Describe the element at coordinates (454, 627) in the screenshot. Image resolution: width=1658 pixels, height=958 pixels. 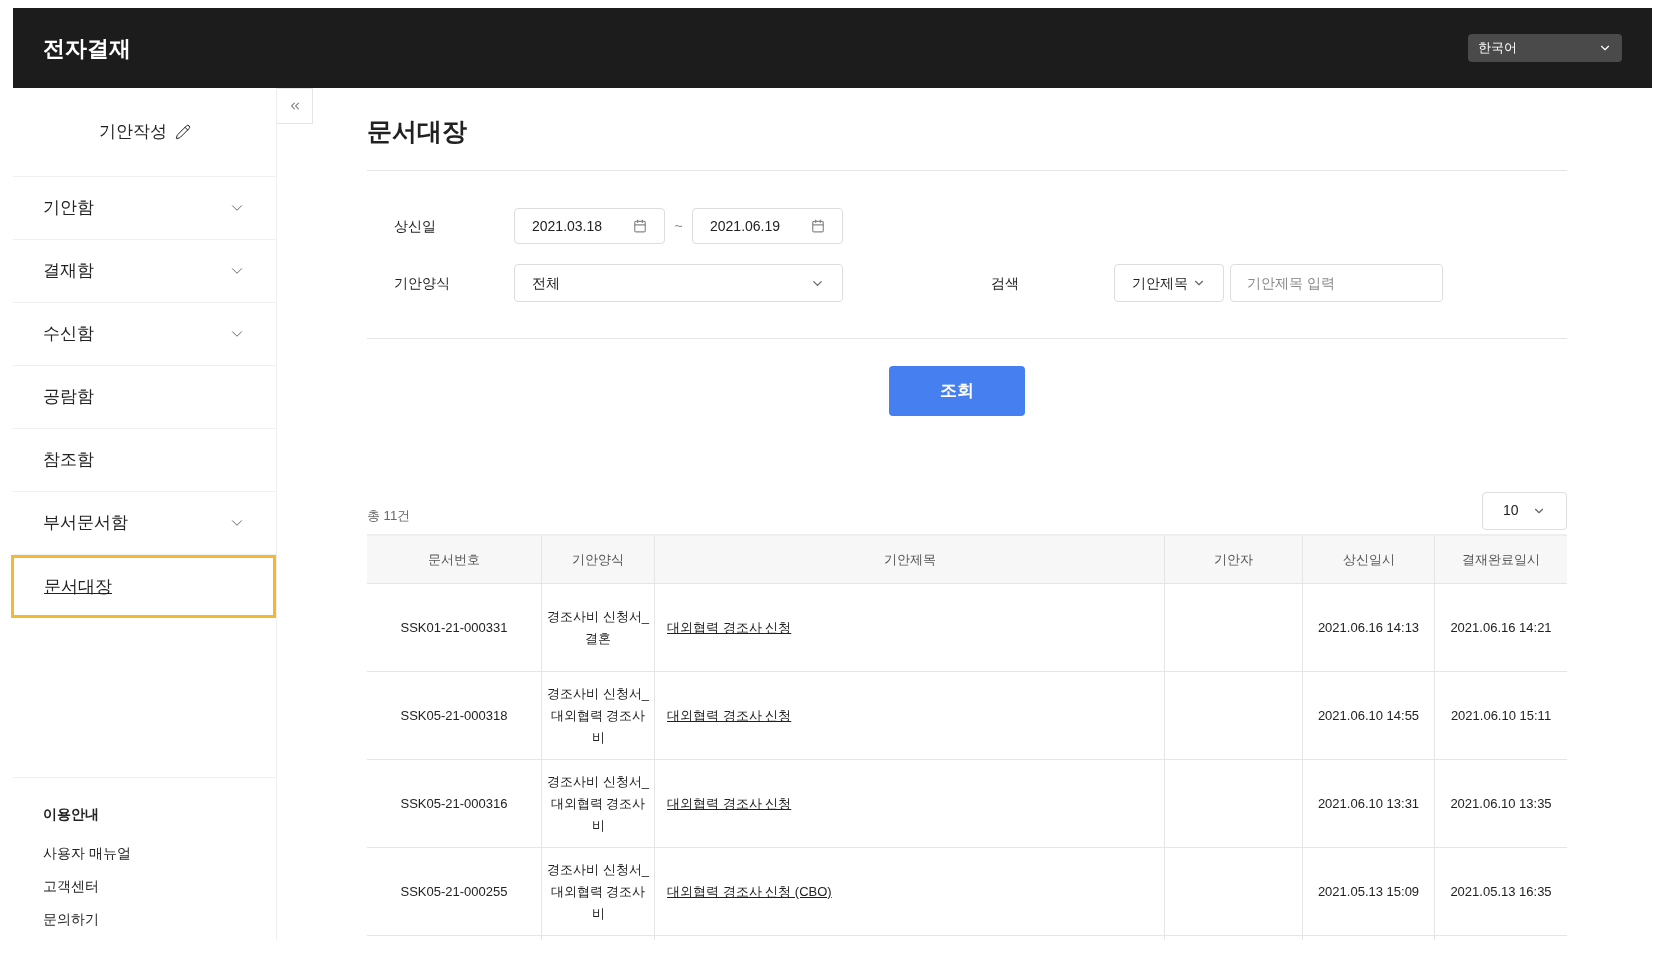
I see `table-cell-text: SSK01-21-000331` at that location.